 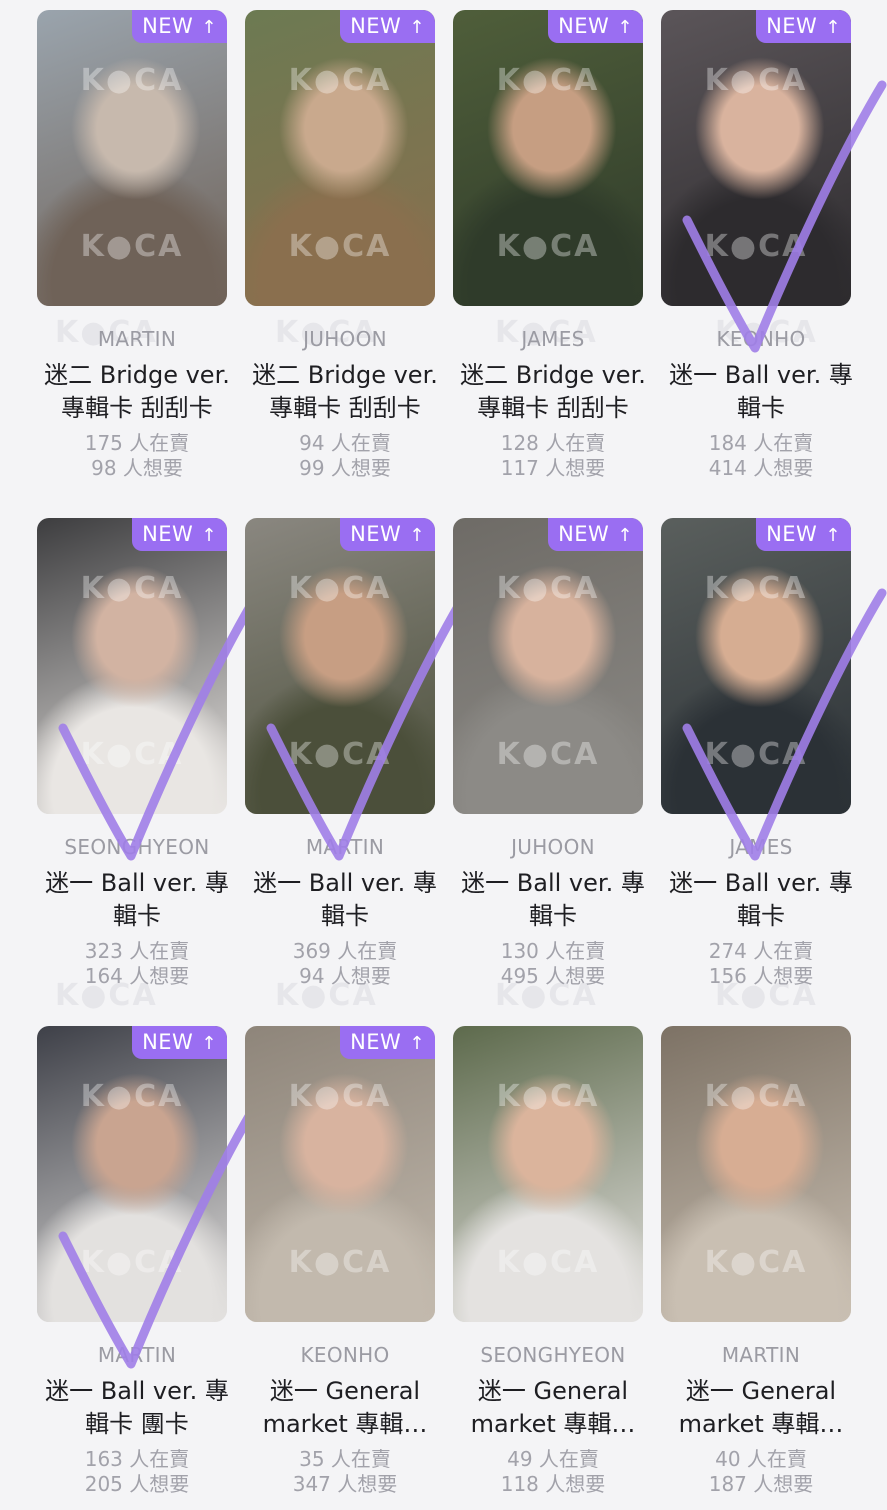 I want to click on want-count-value: 118, so click(x=519, y=1484).